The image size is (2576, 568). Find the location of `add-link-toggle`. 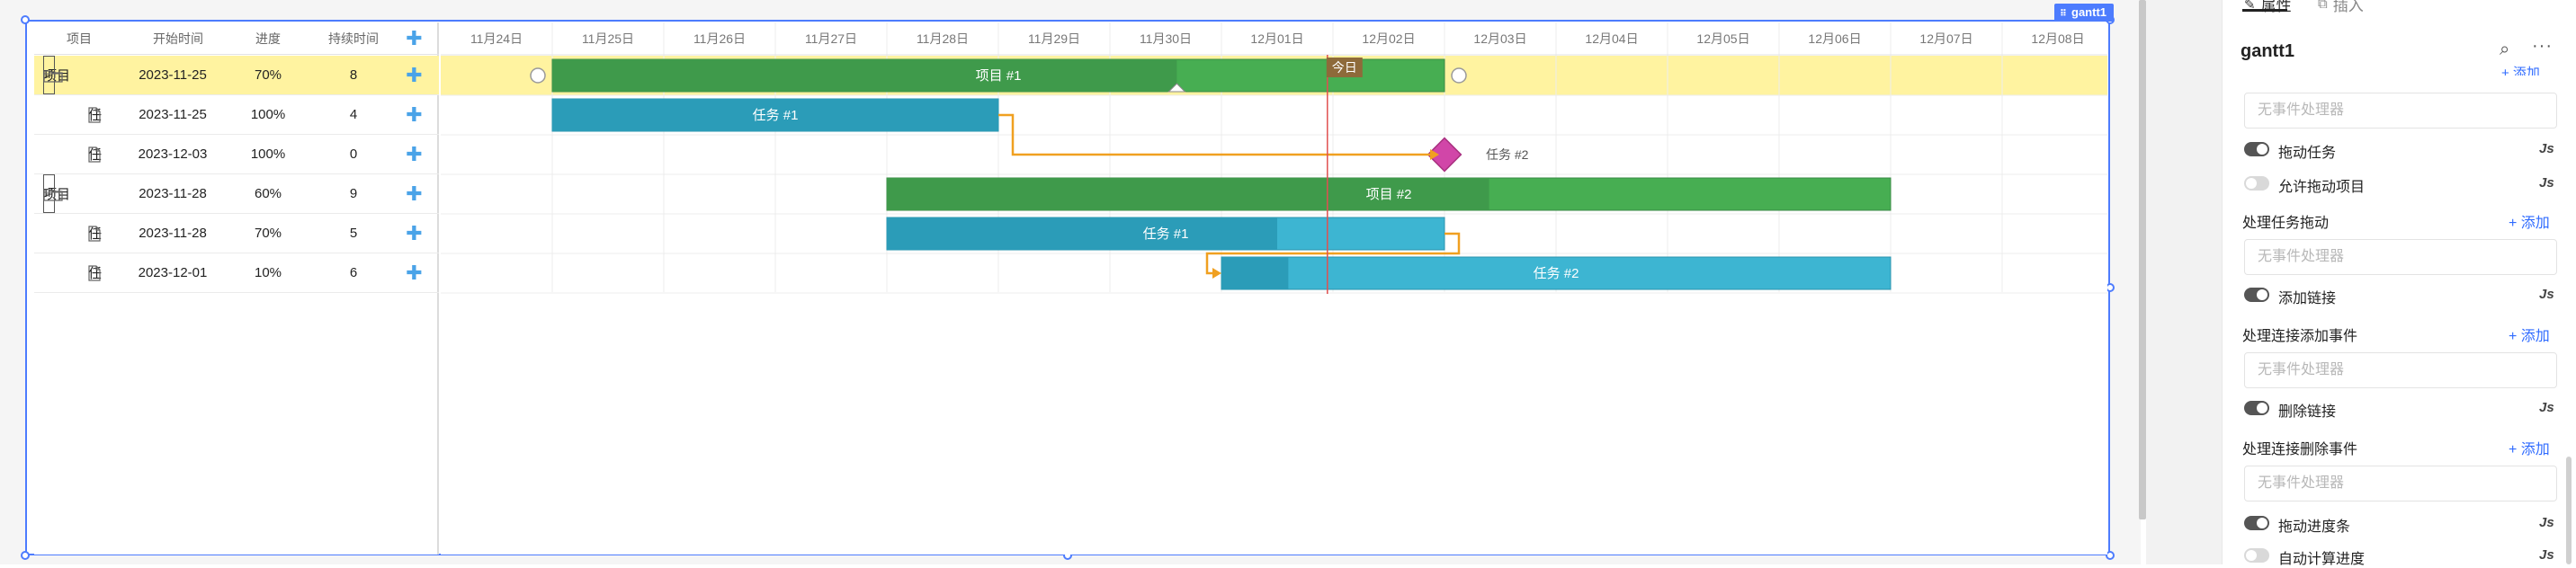

add-link-toggle is located at coordinates (2256, 295).